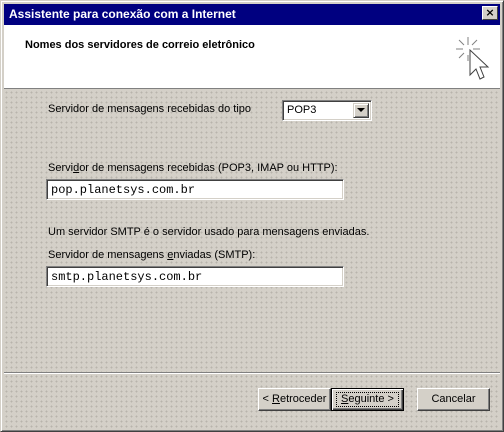 The width and height of the screenshot is (504, 432). I want to click on outgoing-server-input: smtp.planetsys.com.br, so click(195, 276).